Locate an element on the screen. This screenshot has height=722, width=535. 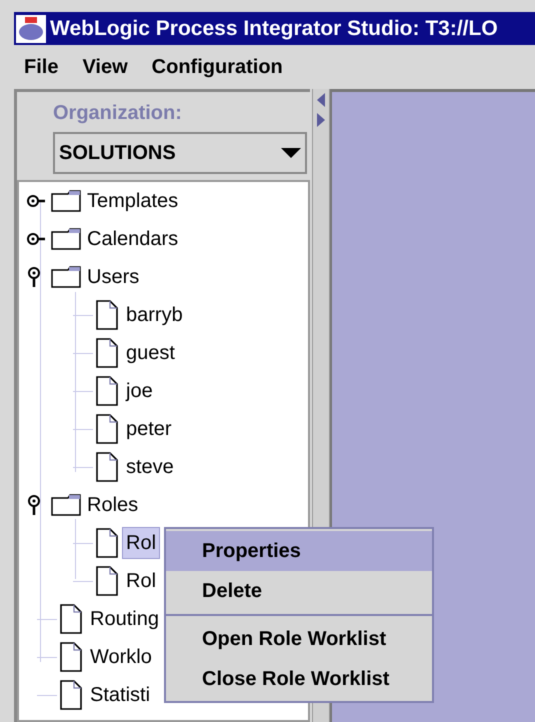
tree-item: barryb is located at coordinates (154, 315).